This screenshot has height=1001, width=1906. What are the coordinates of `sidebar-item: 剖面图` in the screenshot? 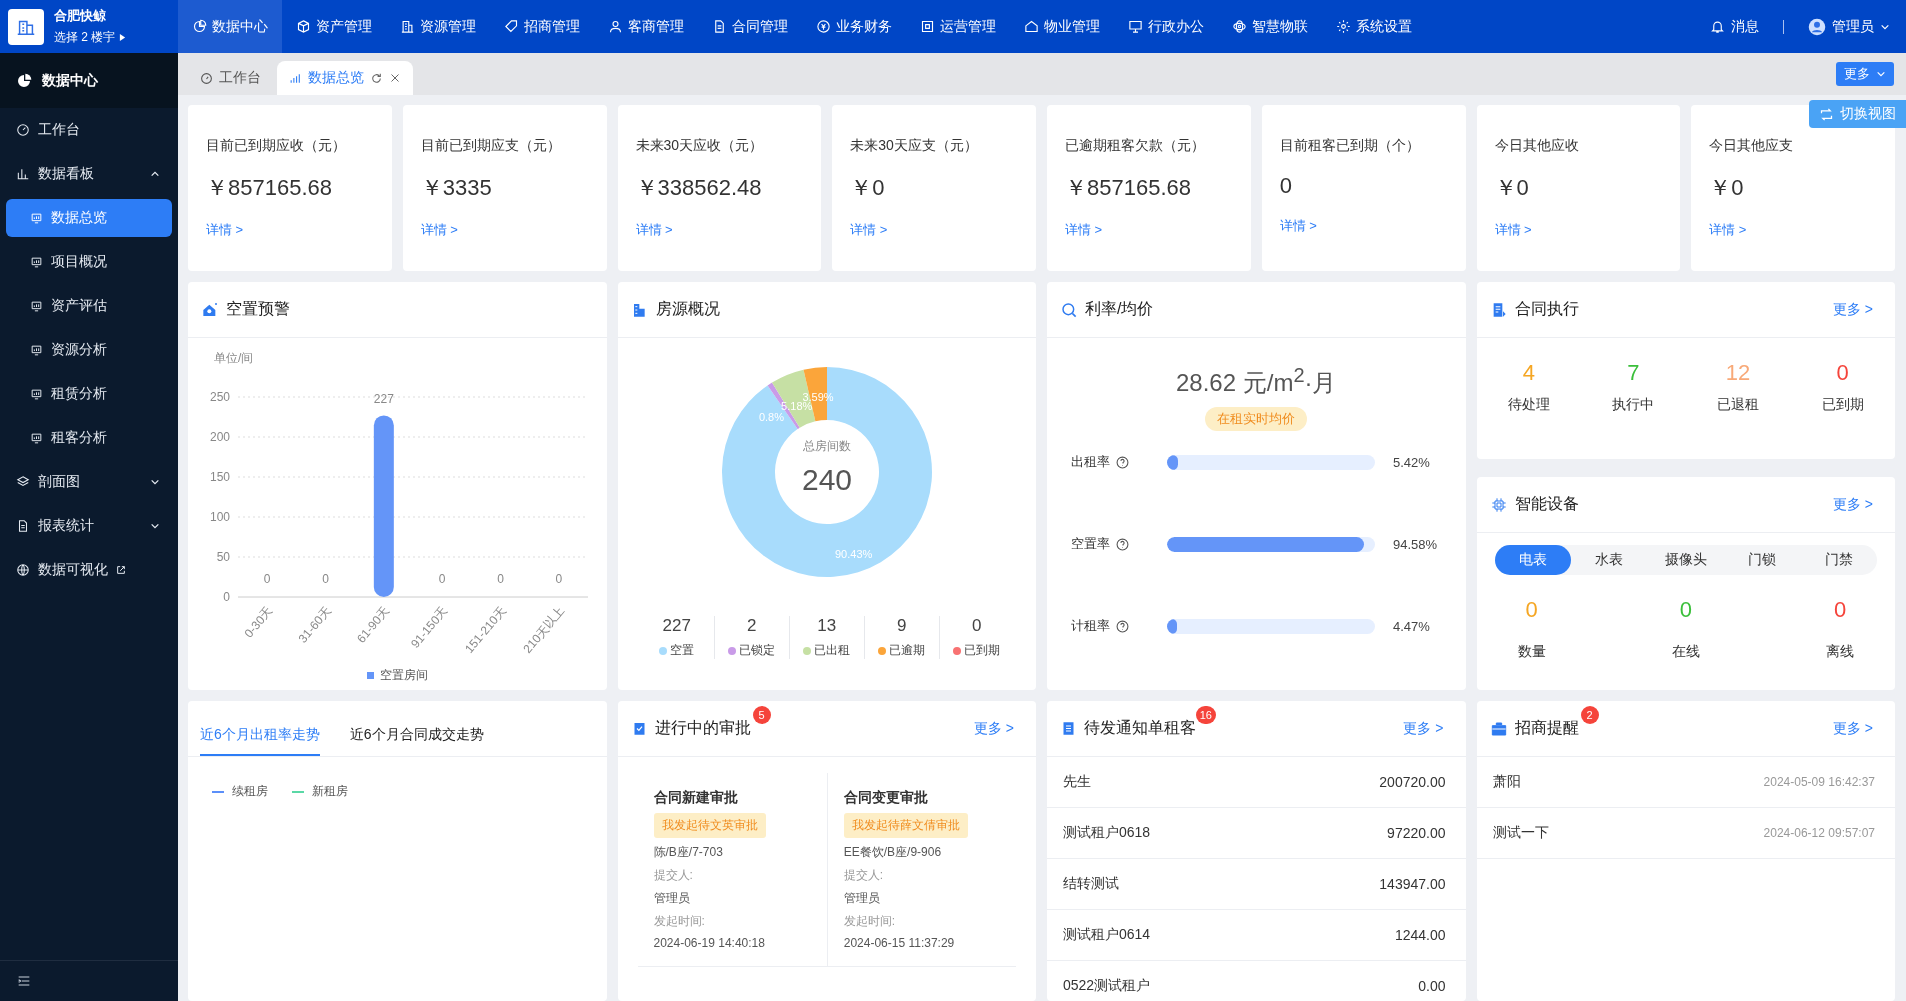 It's located at (89, 482).